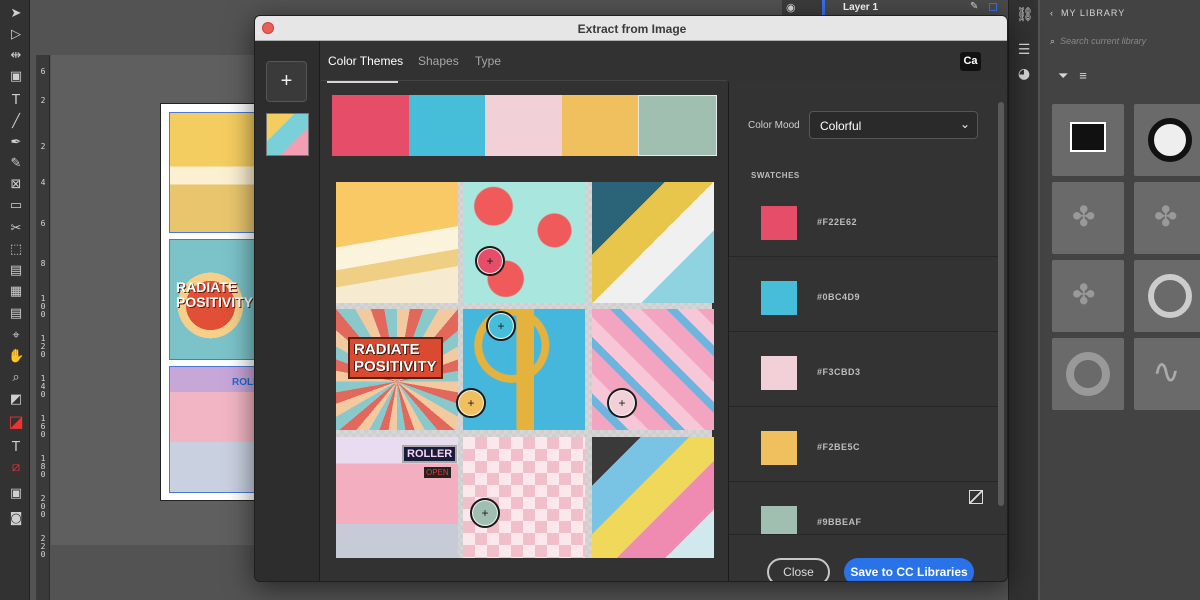 This screenshot has height=600, width=1200. I want to click on pen-tool-icon: ✒, so click(16, 143).